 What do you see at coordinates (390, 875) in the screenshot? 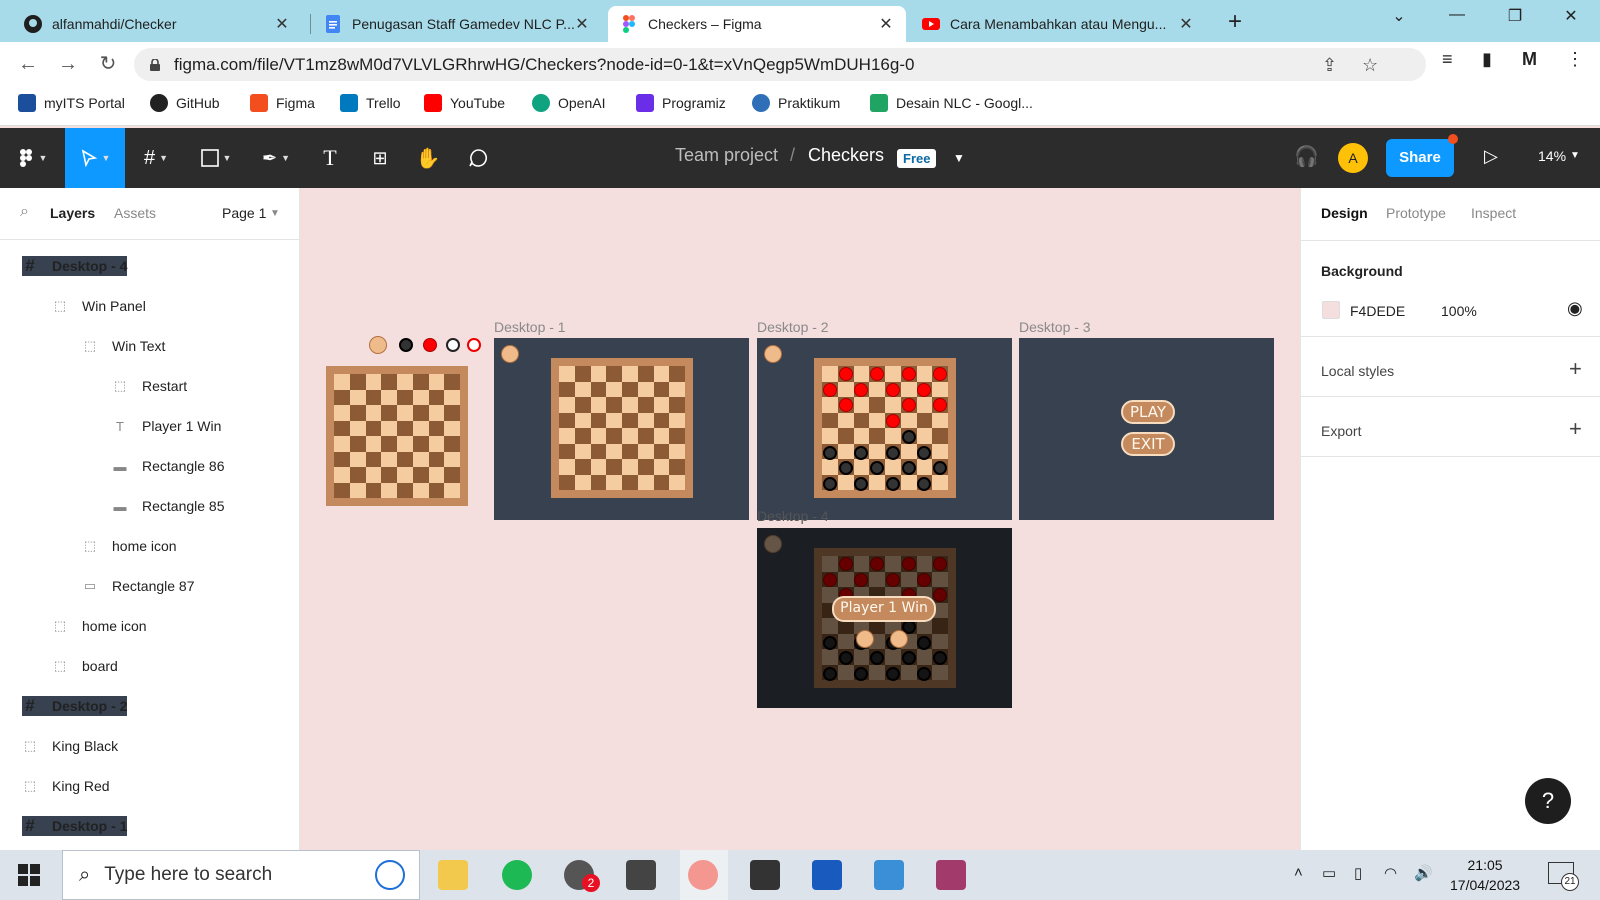
I see `bing-icon` at bounding box center [390, 875].